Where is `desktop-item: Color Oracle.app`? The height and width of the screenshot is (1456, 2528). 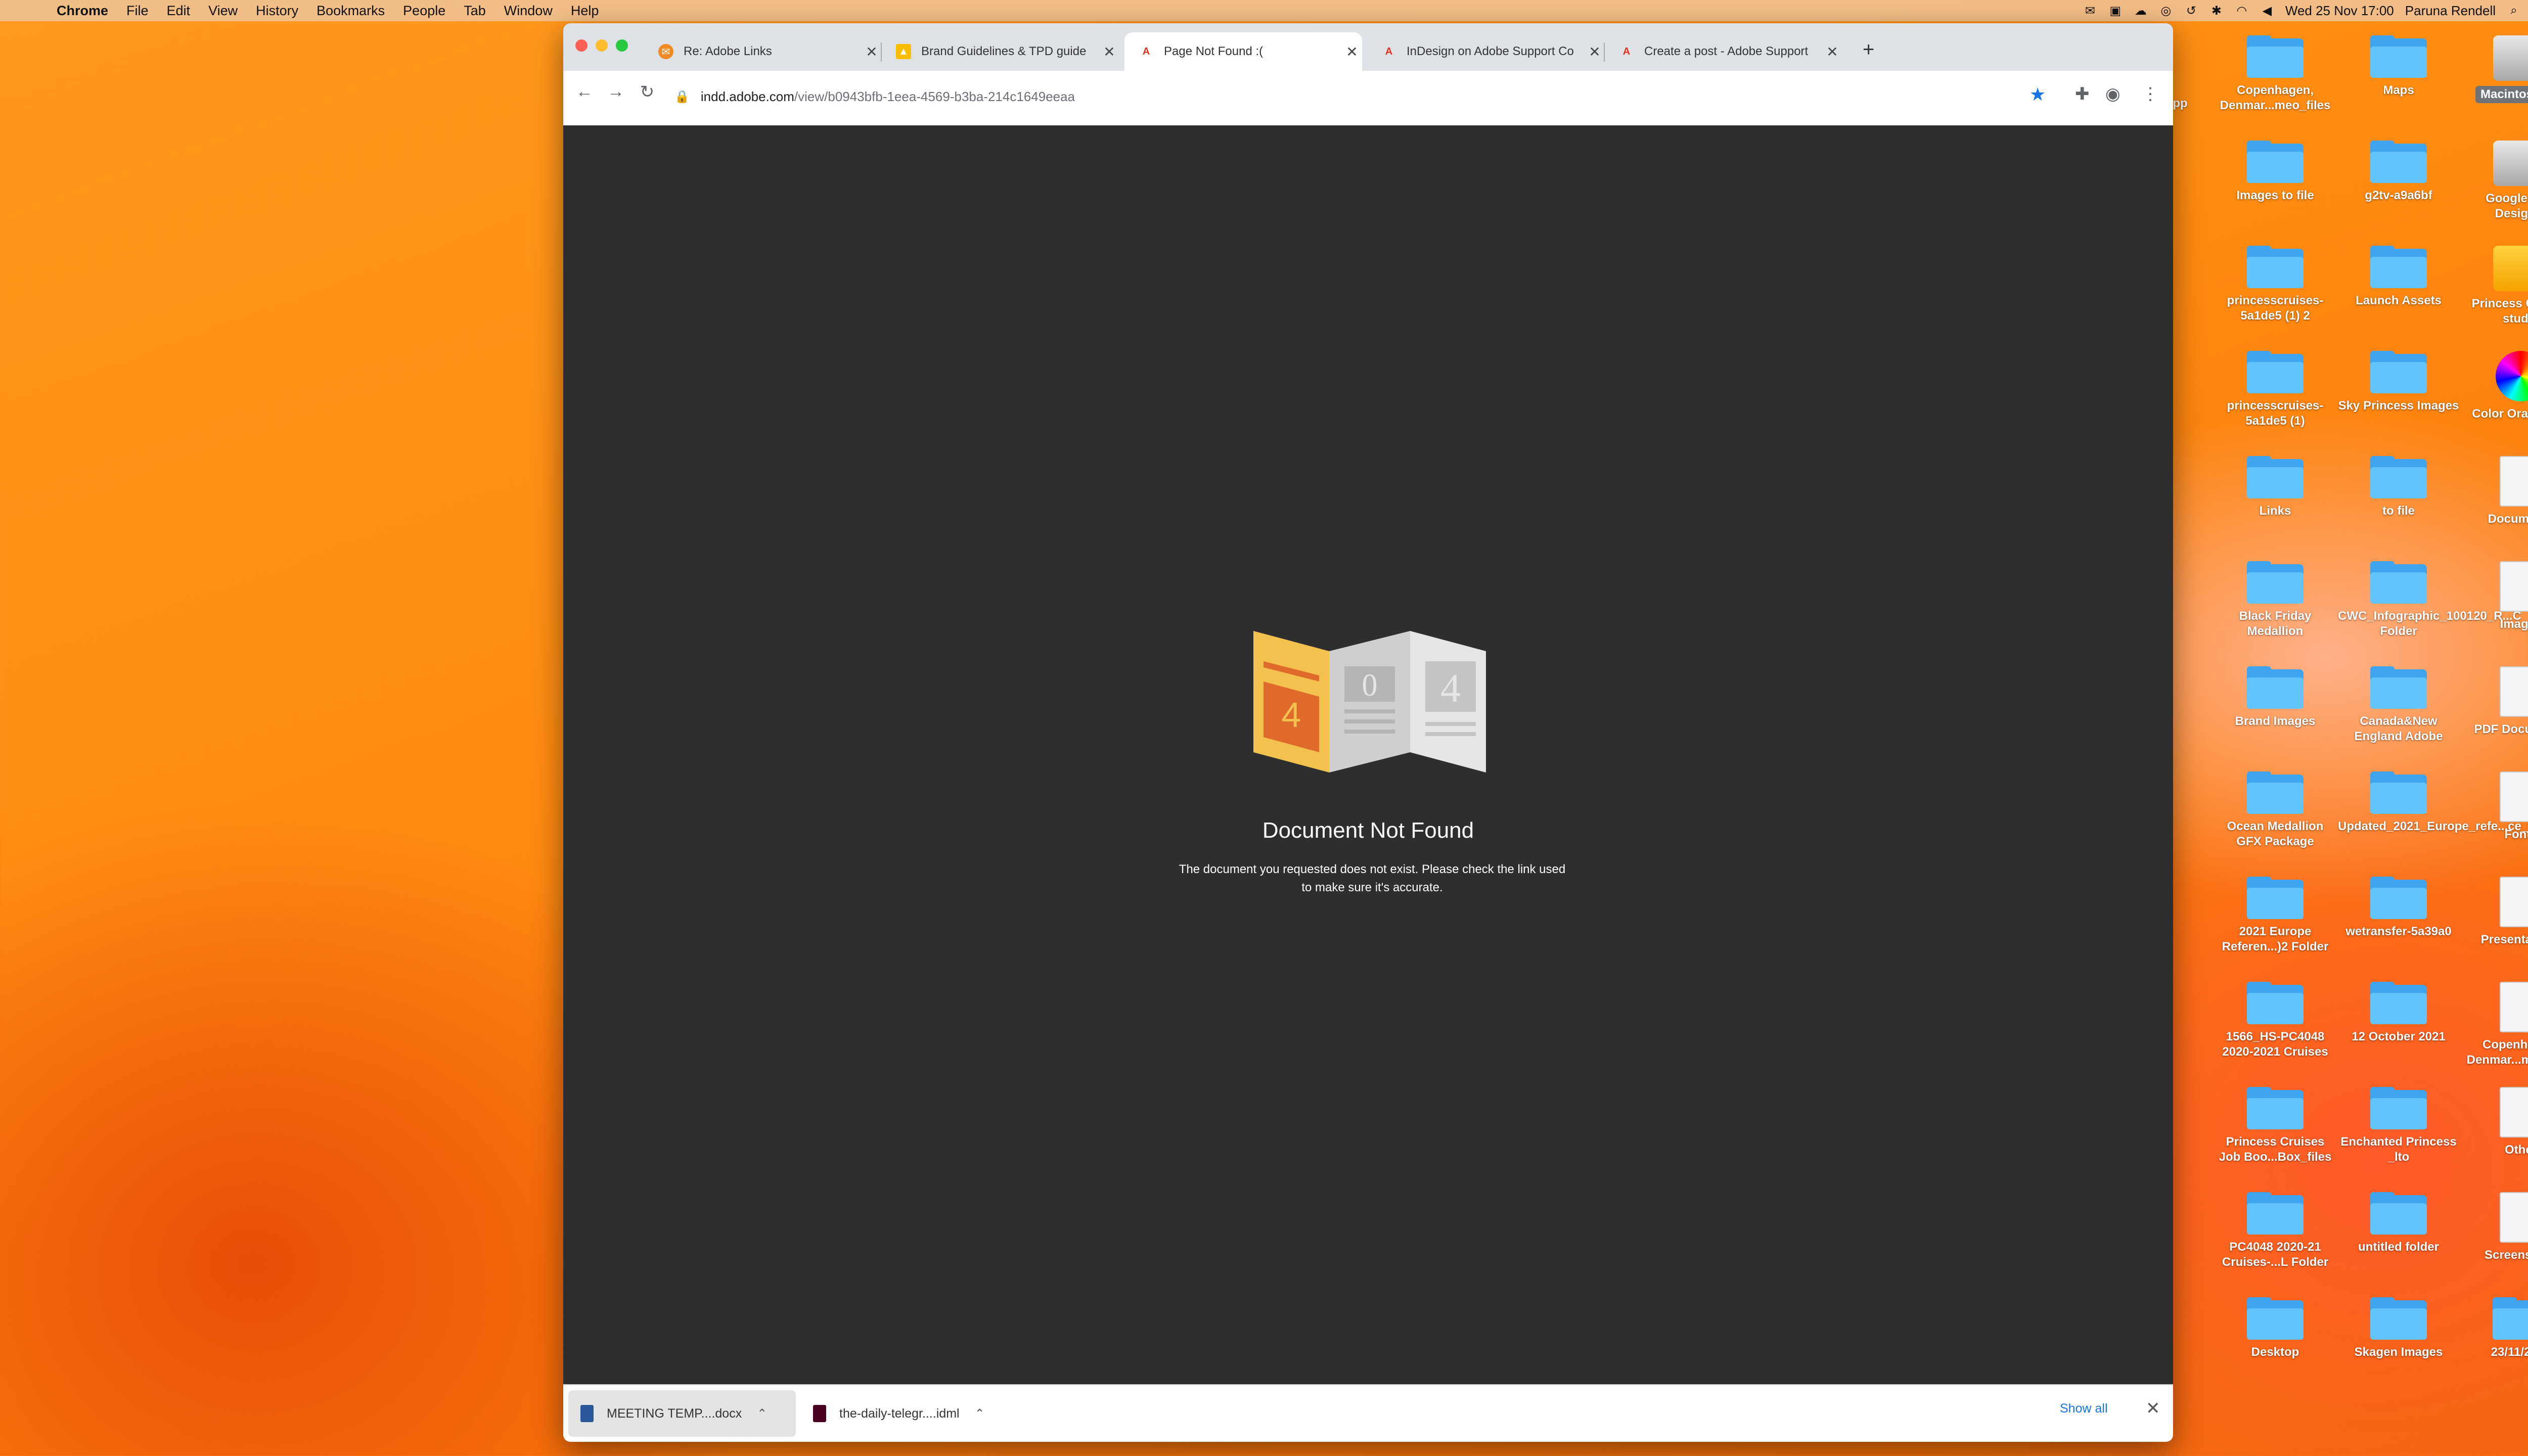
desktop-item: Color Oracle.app is located at coordinates (2494, 386).